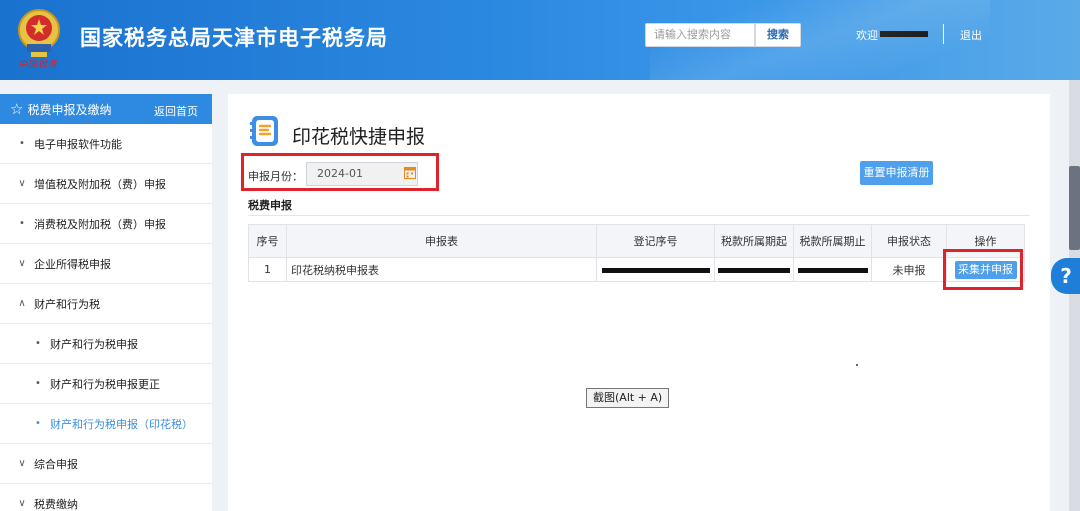 This screenshot has height=511, width=1080. What do you see at coordinates (100, 184) in the screenshot?
I see `sidebar-item-label: 增值税及附加税（费）申报` at bounding box center [100, 184].